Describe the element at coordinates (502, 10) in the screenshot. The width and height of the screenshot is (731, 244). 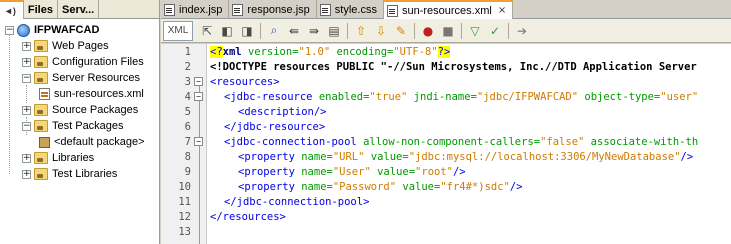
I see `close-tab-icon: ×` at that location.